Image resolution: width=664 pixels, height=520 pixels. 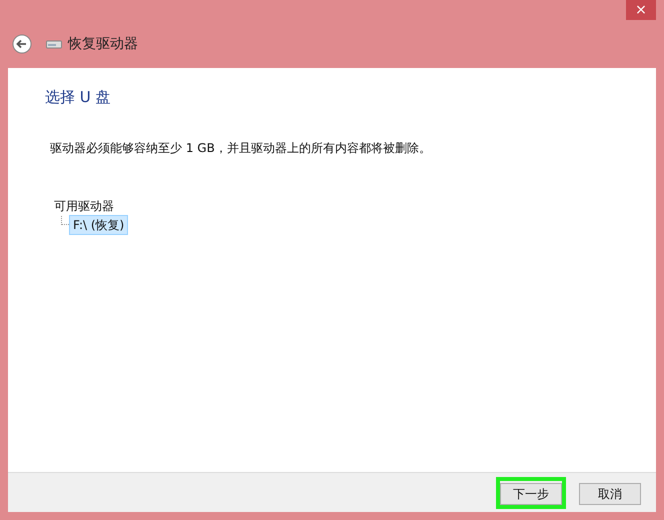 What do you see at coordinates (241, 148) in the screenshot?
I see `description-text: 驱动器必须能够容纳至少 1 GB，并且驱动器上的所有内容都将被删除。` at bounding box center [241, 148].